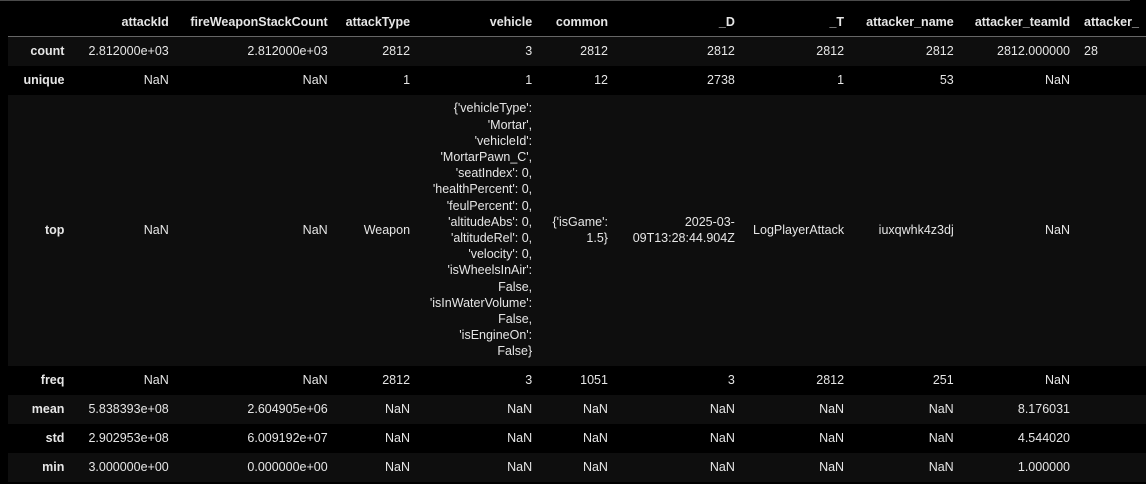 The height and width of the screenshot is (484, 1146). What do you see at coordinates (387, 230) in the screenshot?
I see `cell: Weapon` at bounding box center [387, 230].